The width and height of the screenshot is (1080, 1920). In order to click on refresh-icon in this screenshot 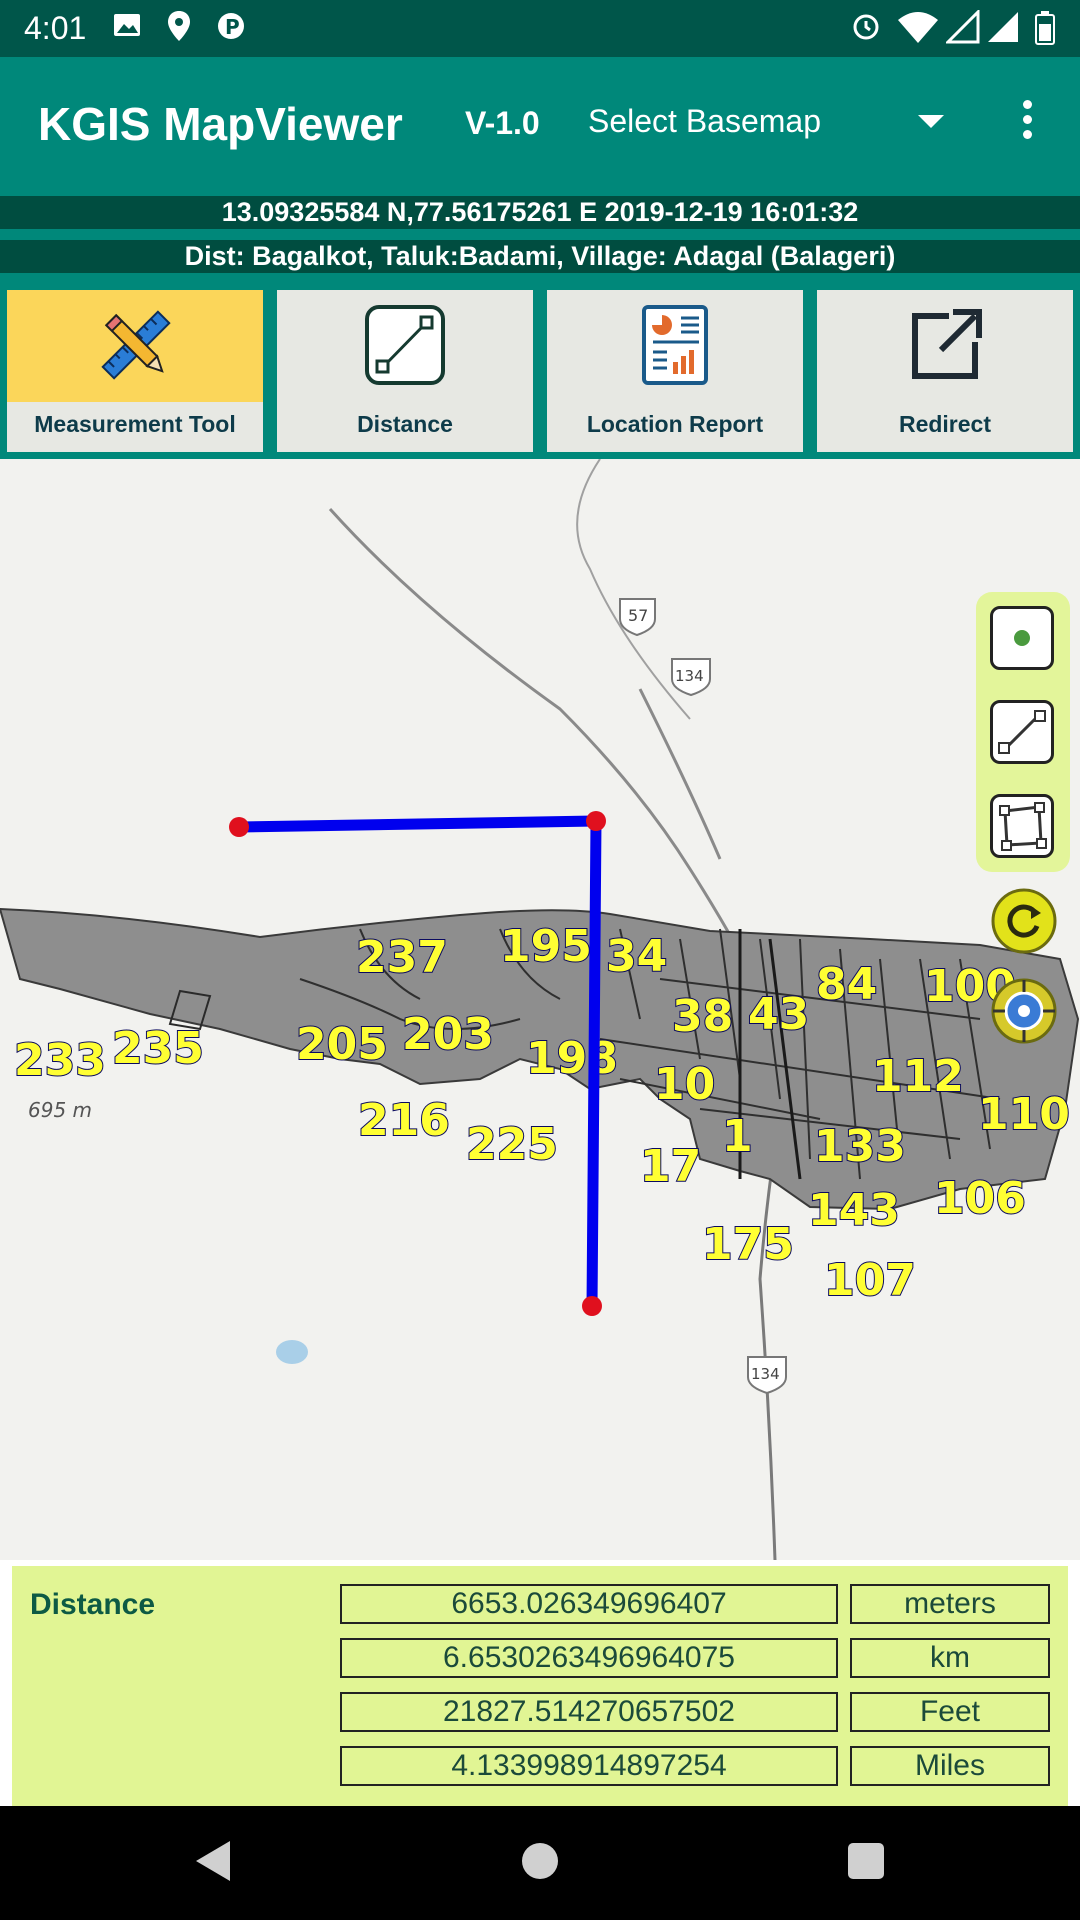, I will do `click(1024, 921)`.